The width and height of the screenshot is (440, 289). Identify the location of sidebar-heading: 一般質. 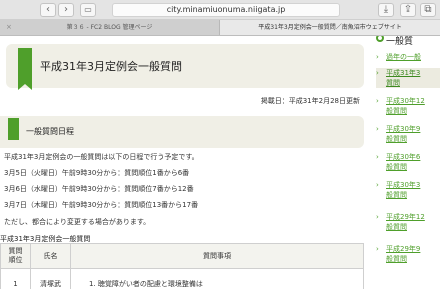
(400, 42).